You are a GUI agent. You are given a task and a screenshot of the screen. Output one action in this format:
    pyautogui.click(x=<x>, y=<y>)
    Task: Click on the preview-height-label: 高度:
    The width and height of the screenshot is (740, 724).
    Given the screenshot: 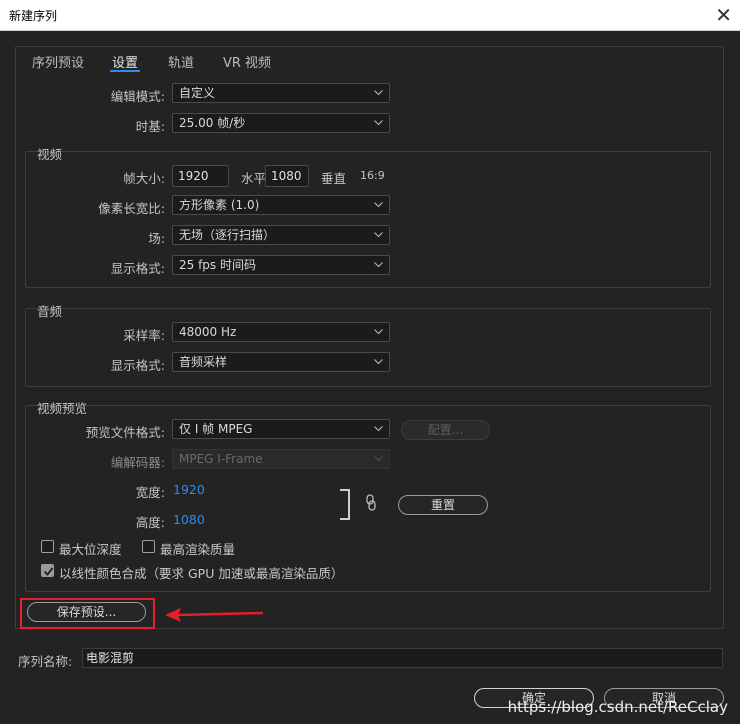 What is the action you would take?
    pyautogui.click(x=150, y=522)
    